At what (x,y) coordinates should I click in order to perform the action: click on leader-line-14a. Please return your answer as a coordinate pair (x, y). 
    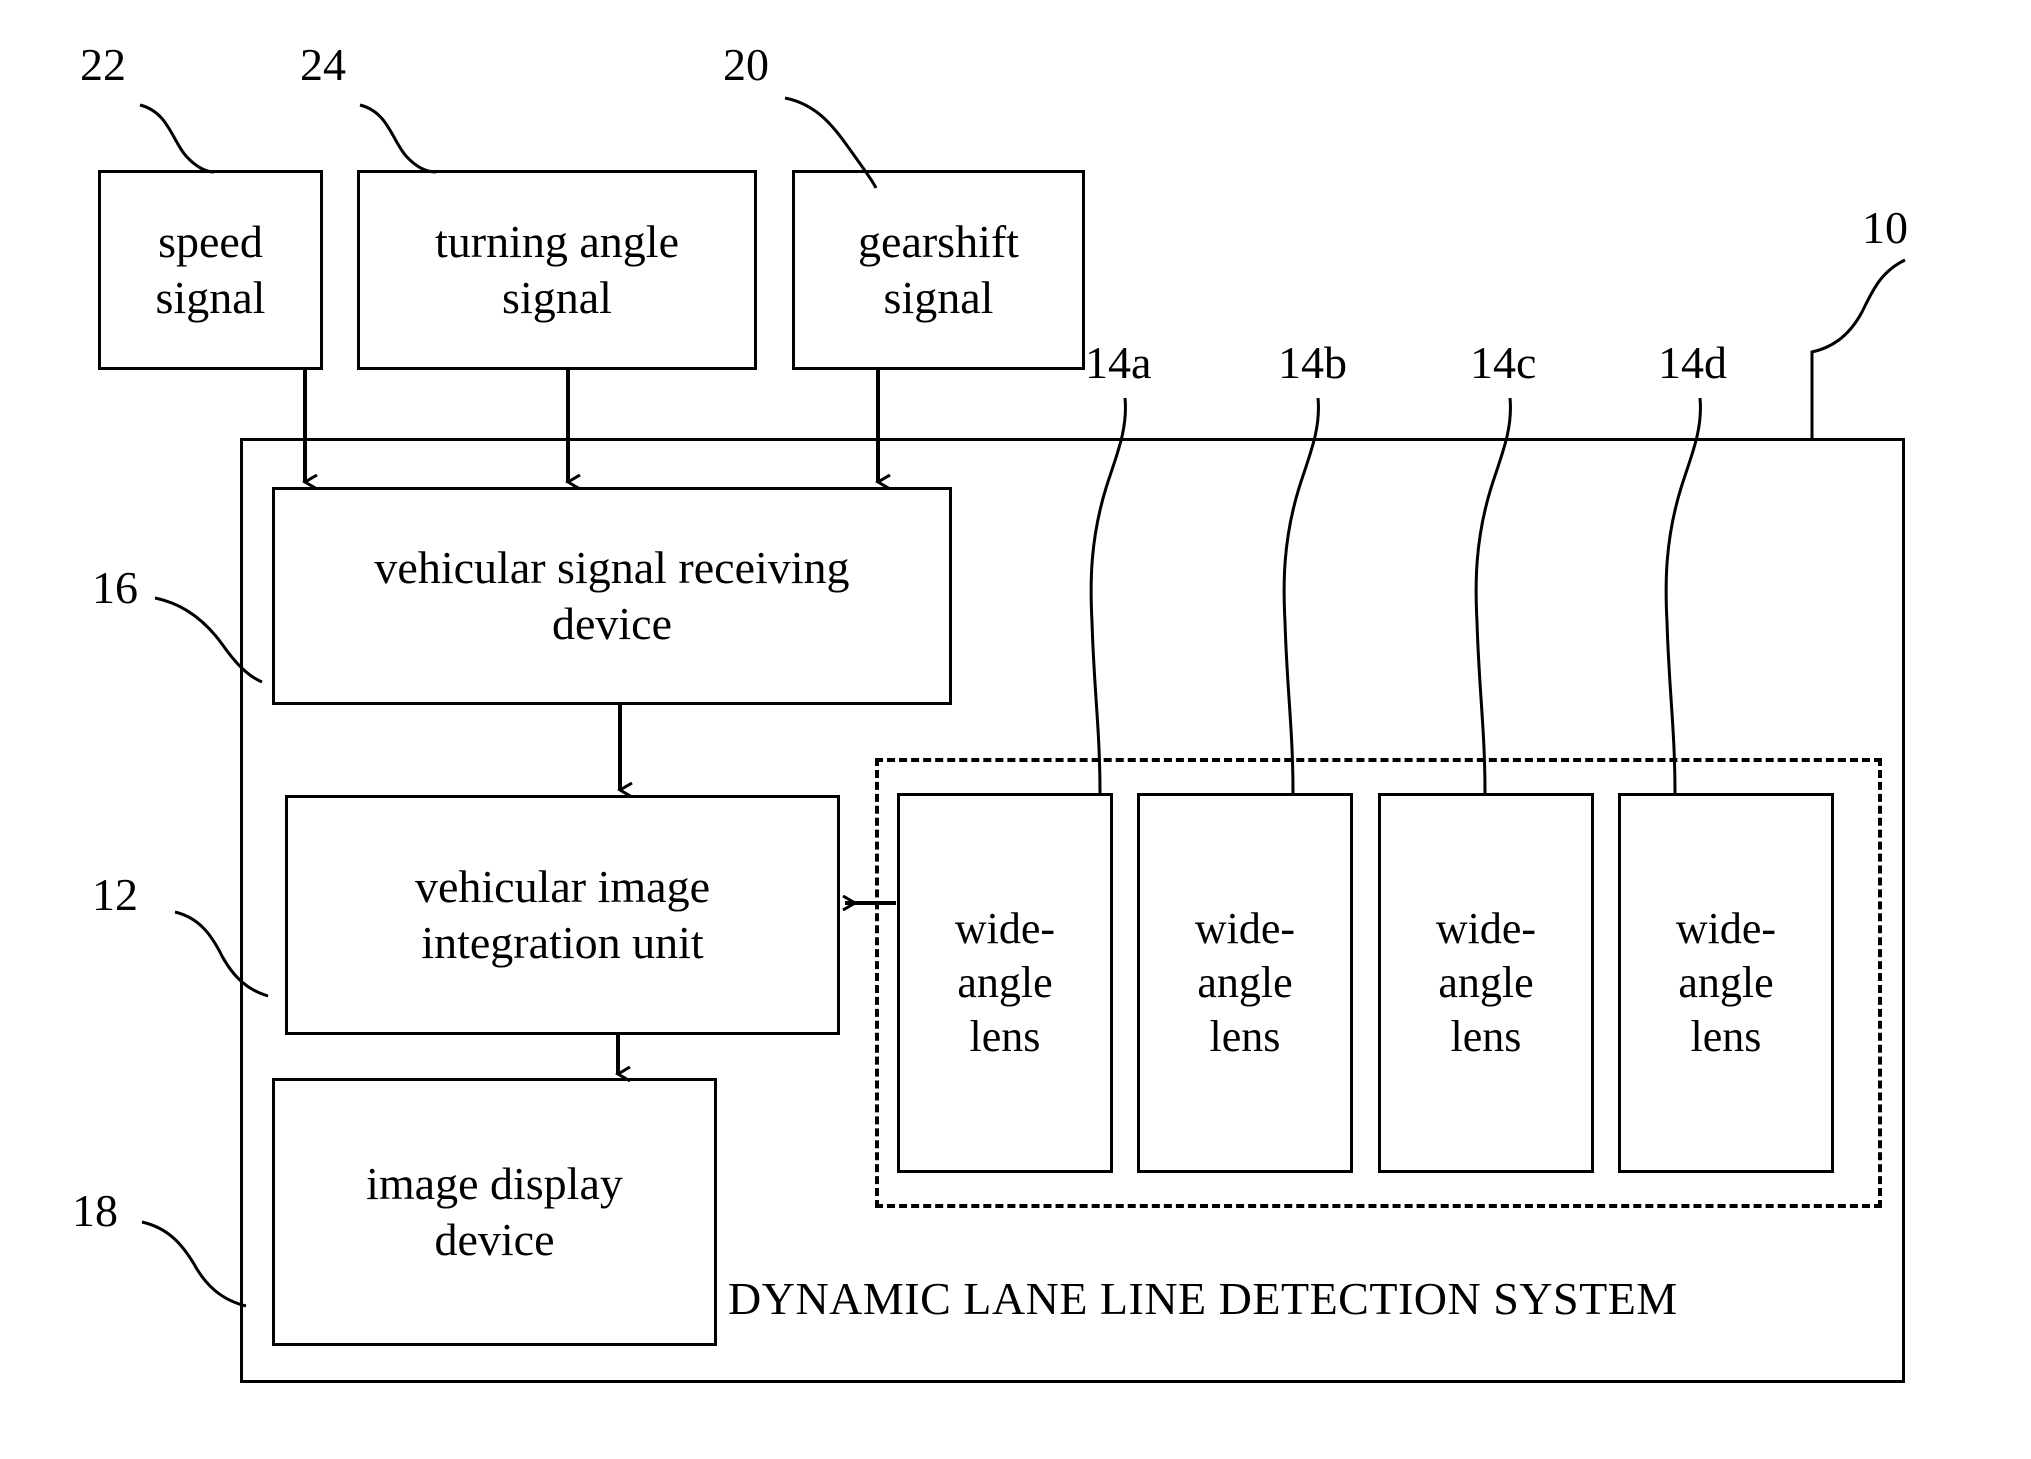
    Looking at the image, I should click on (1108, 595).